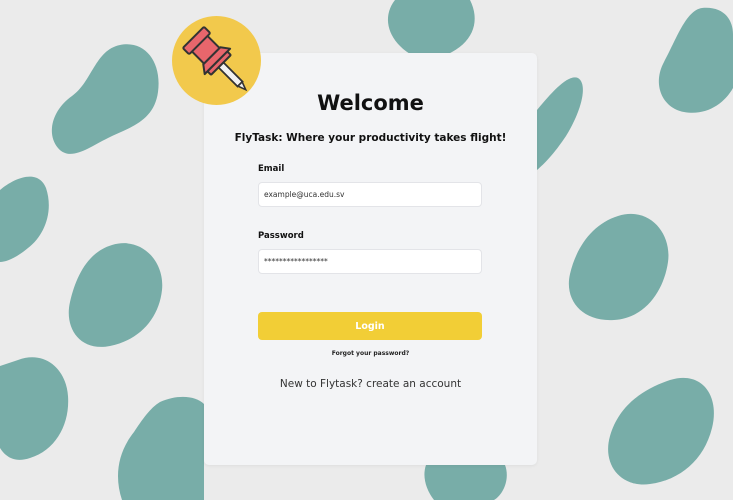 The width and height of the screenshot is (733, 500). Describe the element at coordinates (281, 236) in the screenshot. I see `password-label: Password` at that location.